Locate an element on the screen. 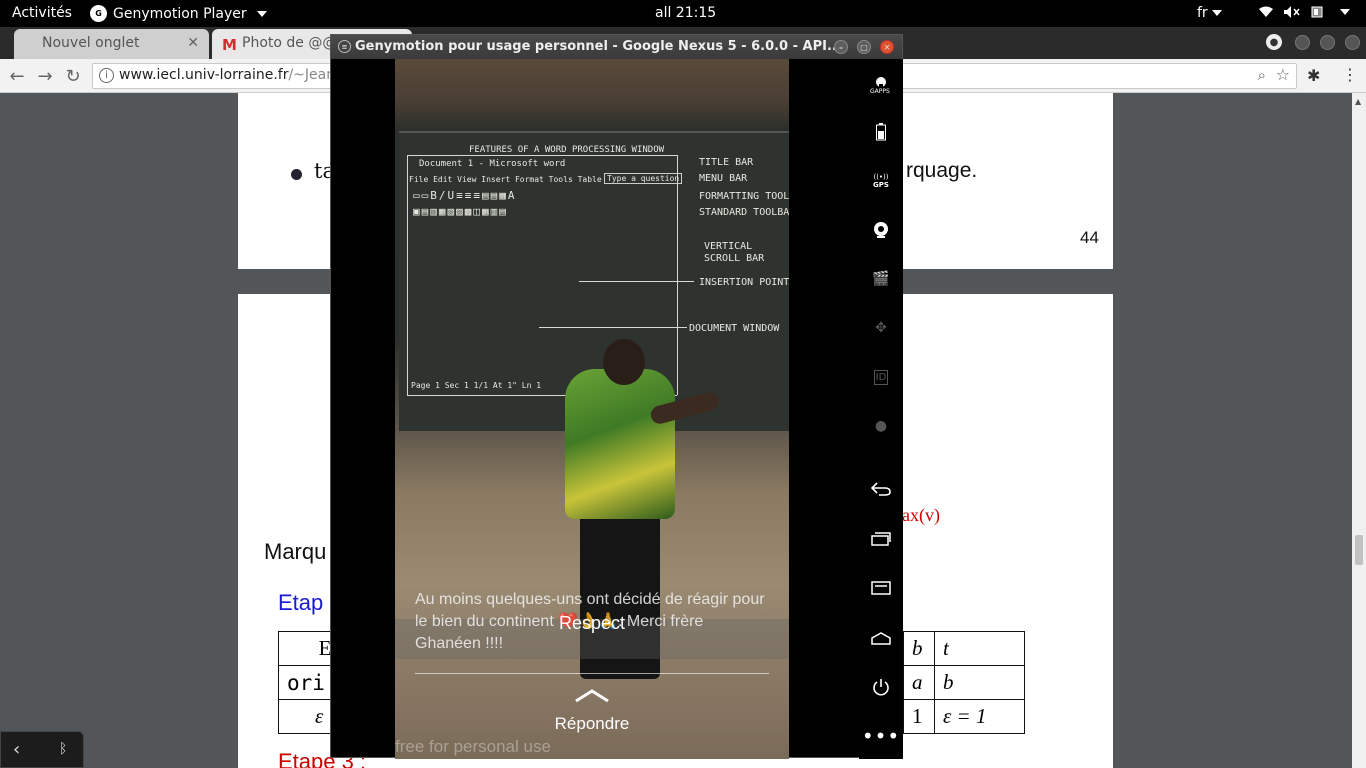 The height and width of the screenshot is (768, 1366). vertical-scrollbar: ▲ is located at coordinates (1359, 430).